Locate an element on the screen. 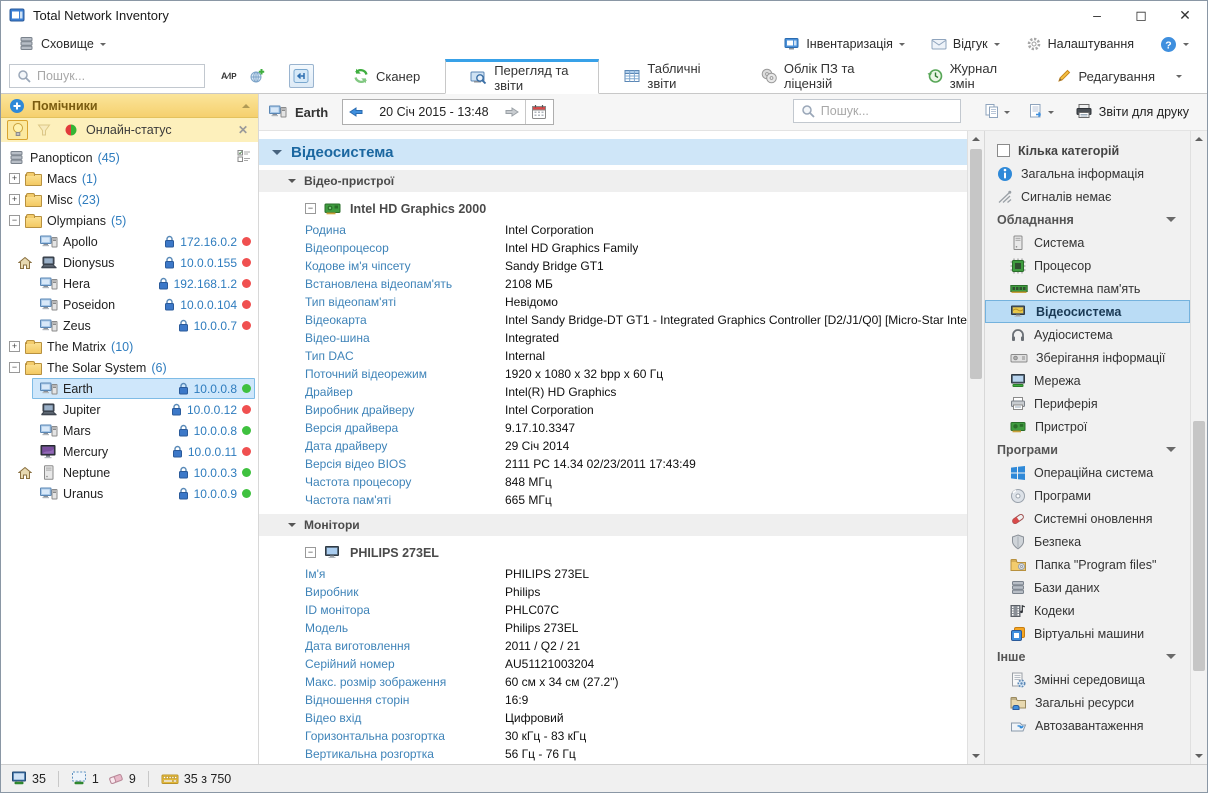 The height and width of the screenshot is (793, 1208). add-network-icon is located at coordinates (257, 76).